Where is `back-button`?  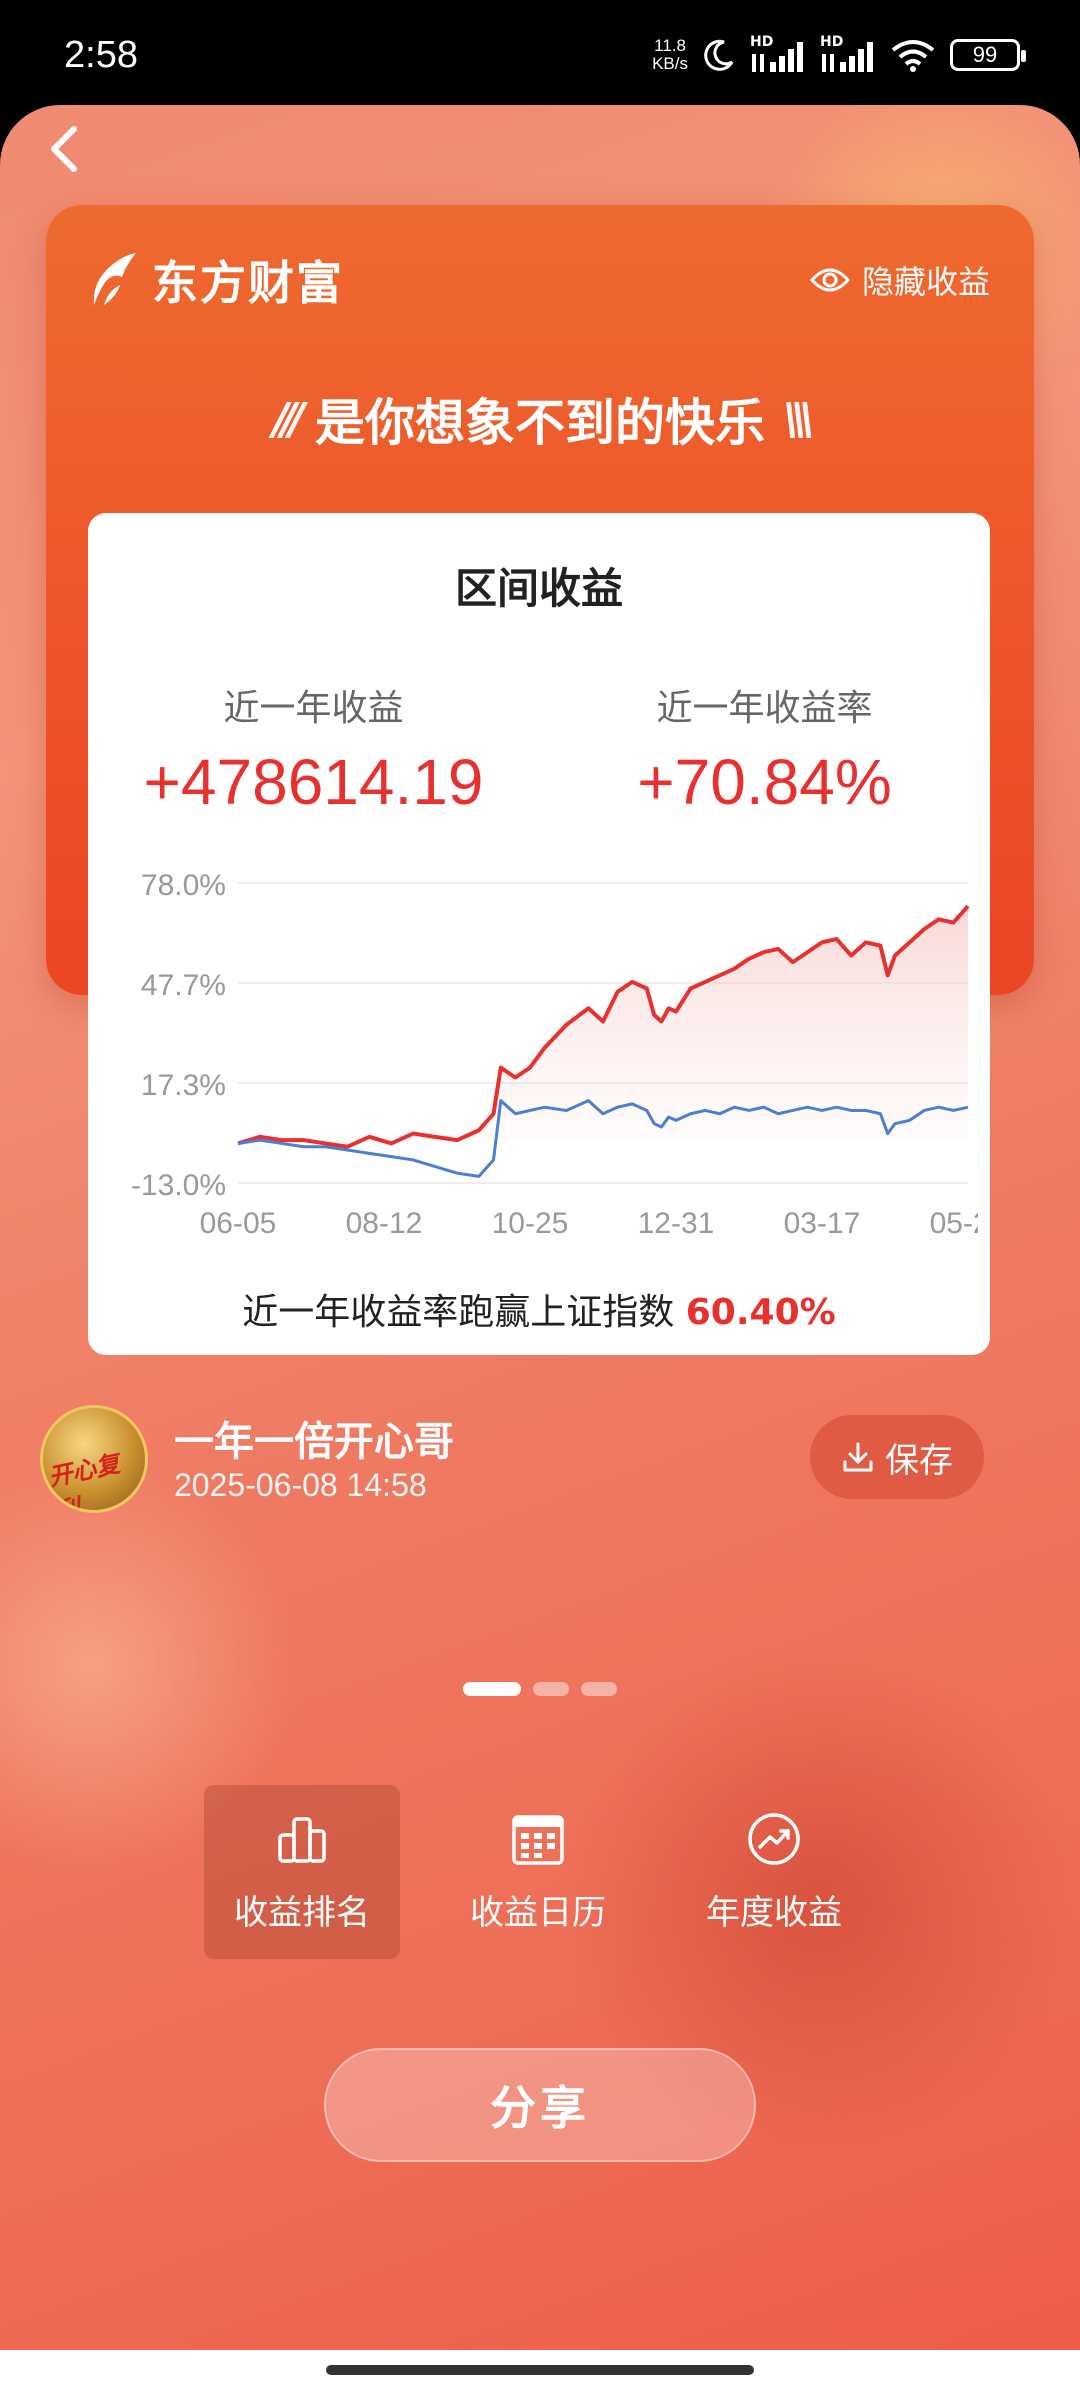
back-button is located at coordinates (64, 150).